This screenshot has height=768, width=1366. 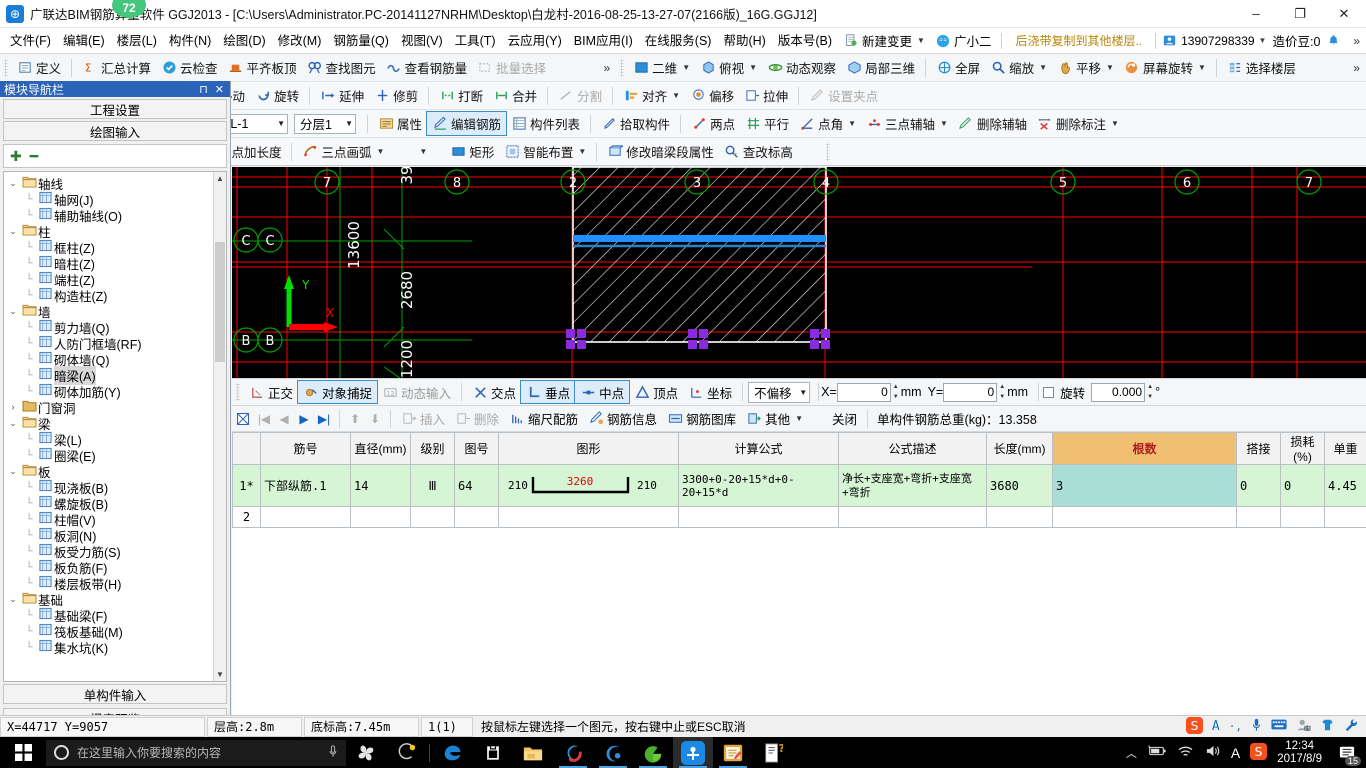 I want to click on volume-icon, so click(x=1212, y=752).